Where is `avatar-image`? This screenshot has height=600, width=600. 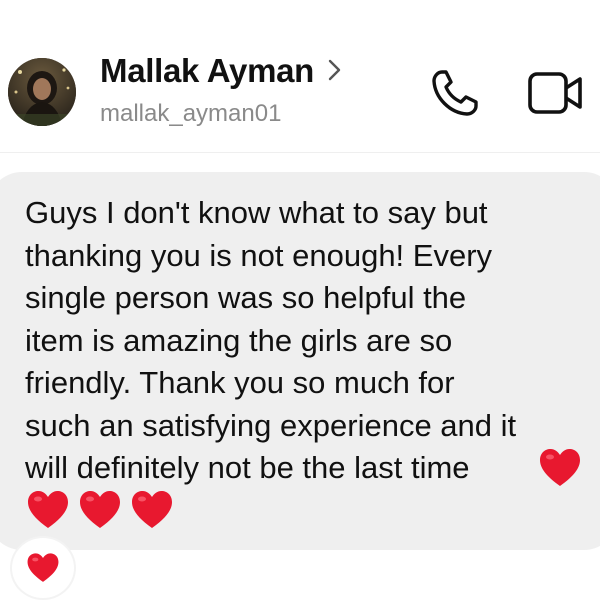
avatar-image is located at coordinates (42, 92).